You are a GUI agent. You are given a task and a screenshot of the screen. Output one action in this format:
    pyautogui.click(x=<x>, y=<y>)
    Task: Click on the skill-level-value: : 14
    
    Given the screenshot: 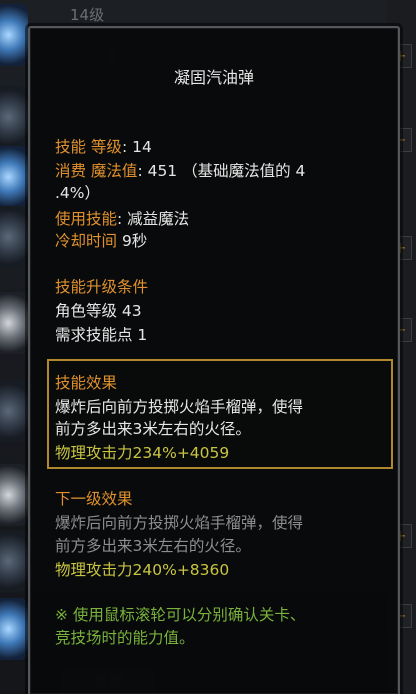 What is the action you would take?
    pyautogui.click(x=136, y=147)
    